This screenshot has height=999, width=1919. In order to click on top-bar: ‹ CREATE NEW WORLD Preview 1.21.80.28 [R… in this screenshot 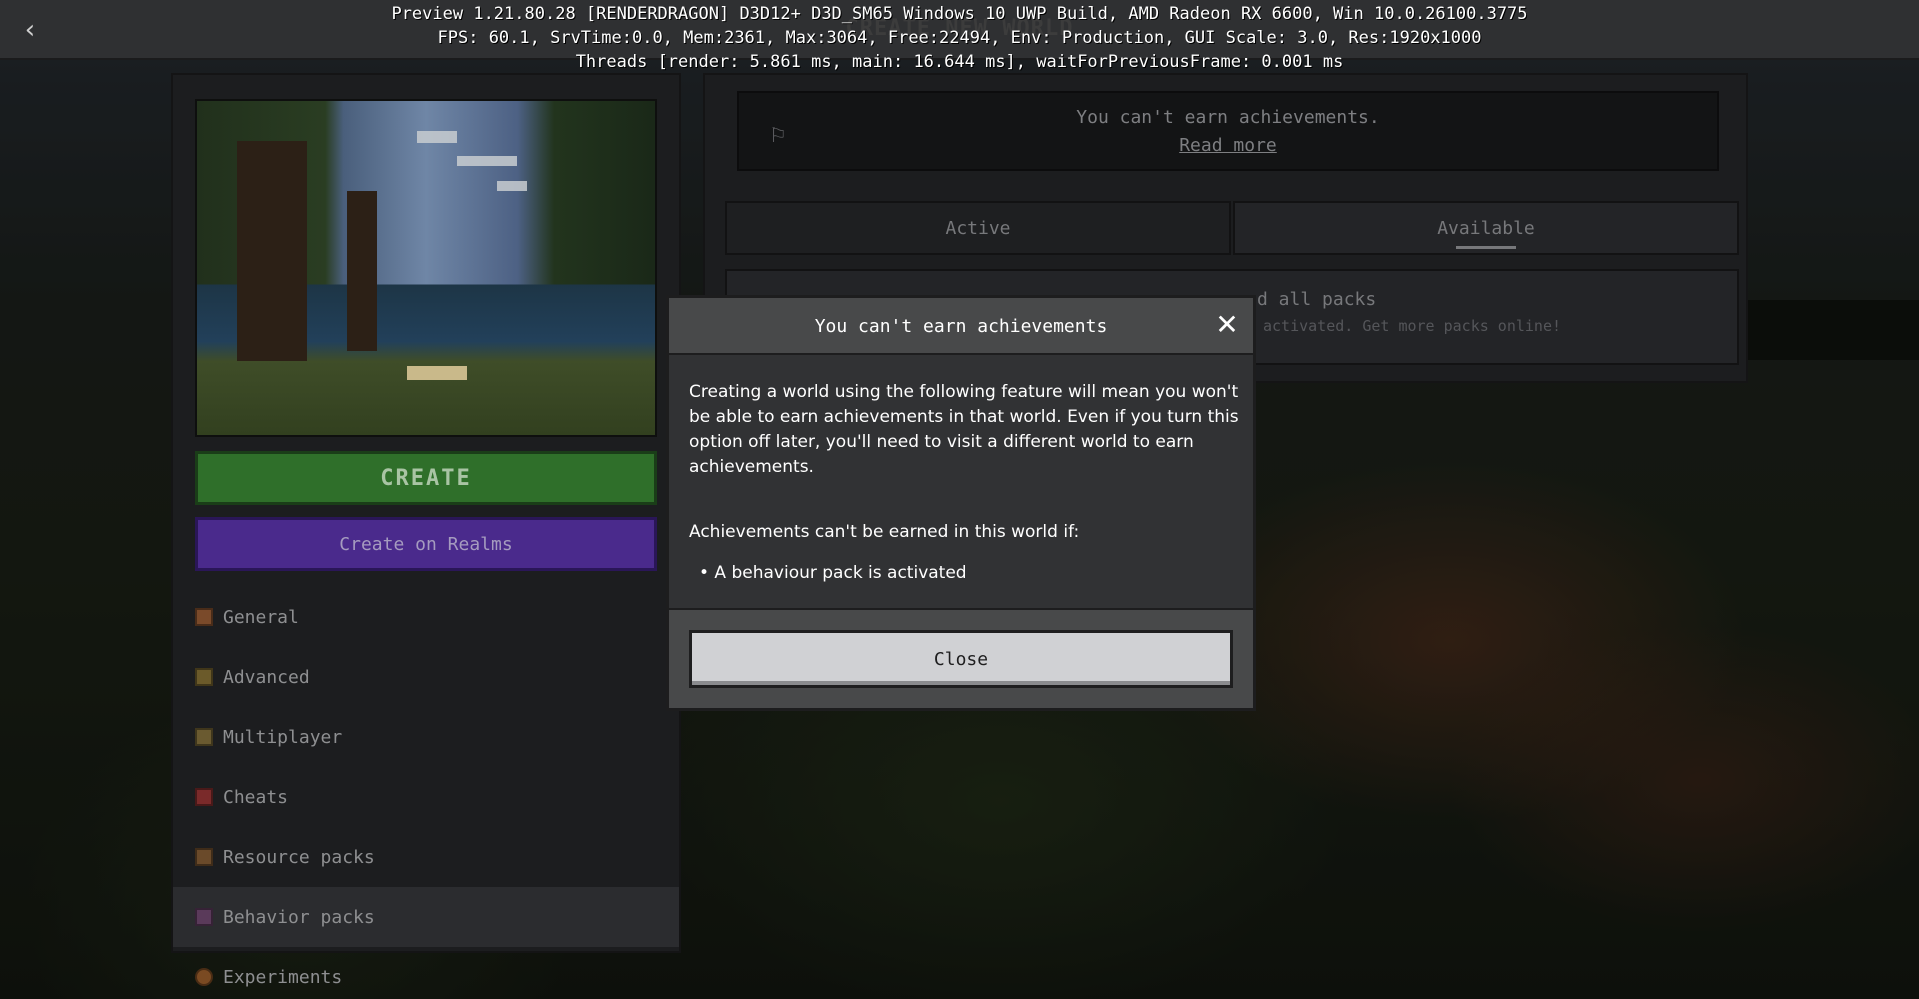, I will do `click(959, 36)`.